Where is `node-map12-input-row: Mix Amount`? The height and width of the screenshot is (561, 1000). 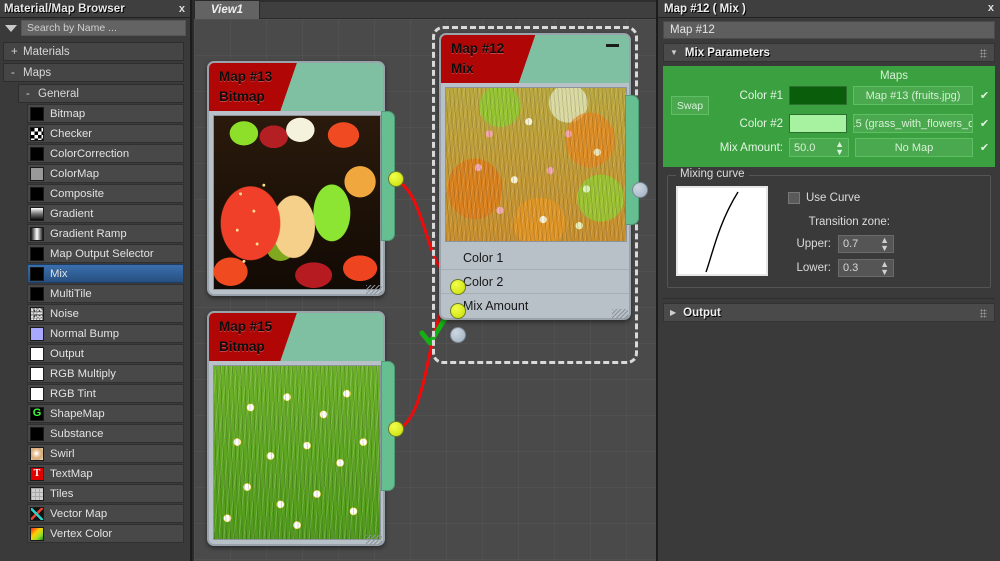
node-map12-input-row: Mix Amount is located at coordinates (535, 306).